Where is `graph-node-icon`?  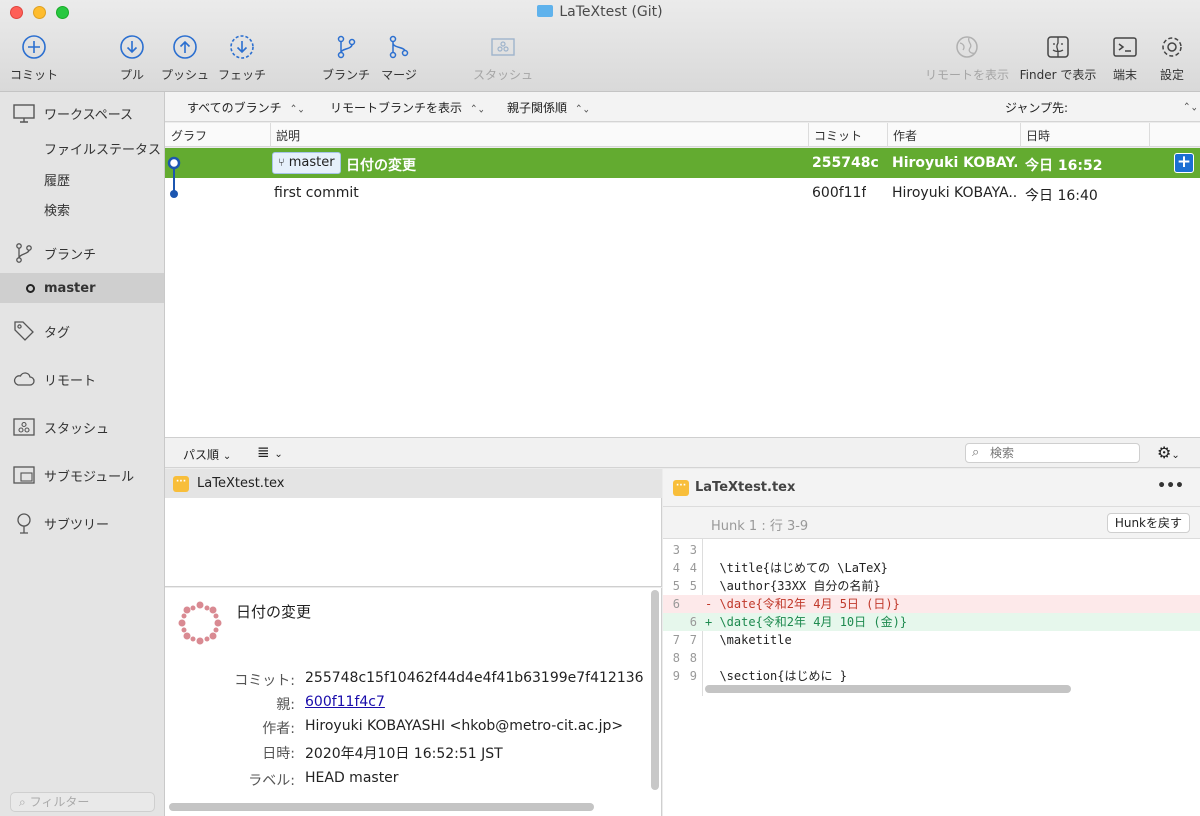
graph-node-icon is located at coordinates (174, 194).